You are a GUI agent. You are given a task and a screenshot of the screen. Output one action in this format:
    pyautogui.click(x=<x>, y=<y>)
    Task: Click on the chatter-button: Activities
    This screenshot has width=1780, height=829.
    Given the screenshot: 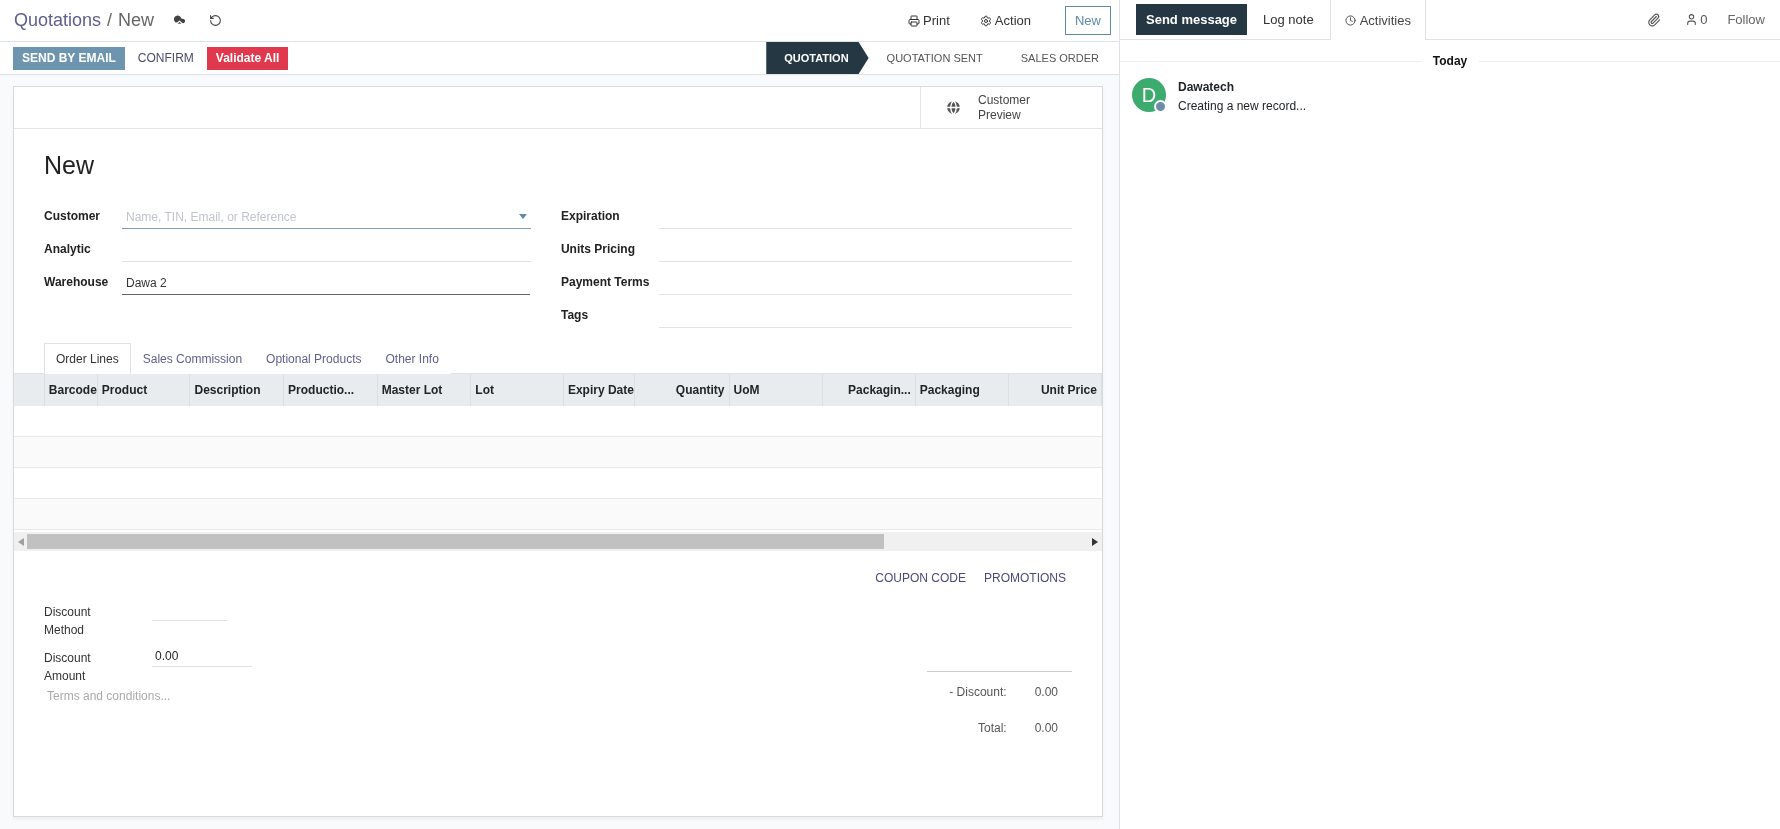 What is the action you would take?
    pyautogui.click(x=1377, y=20)
    